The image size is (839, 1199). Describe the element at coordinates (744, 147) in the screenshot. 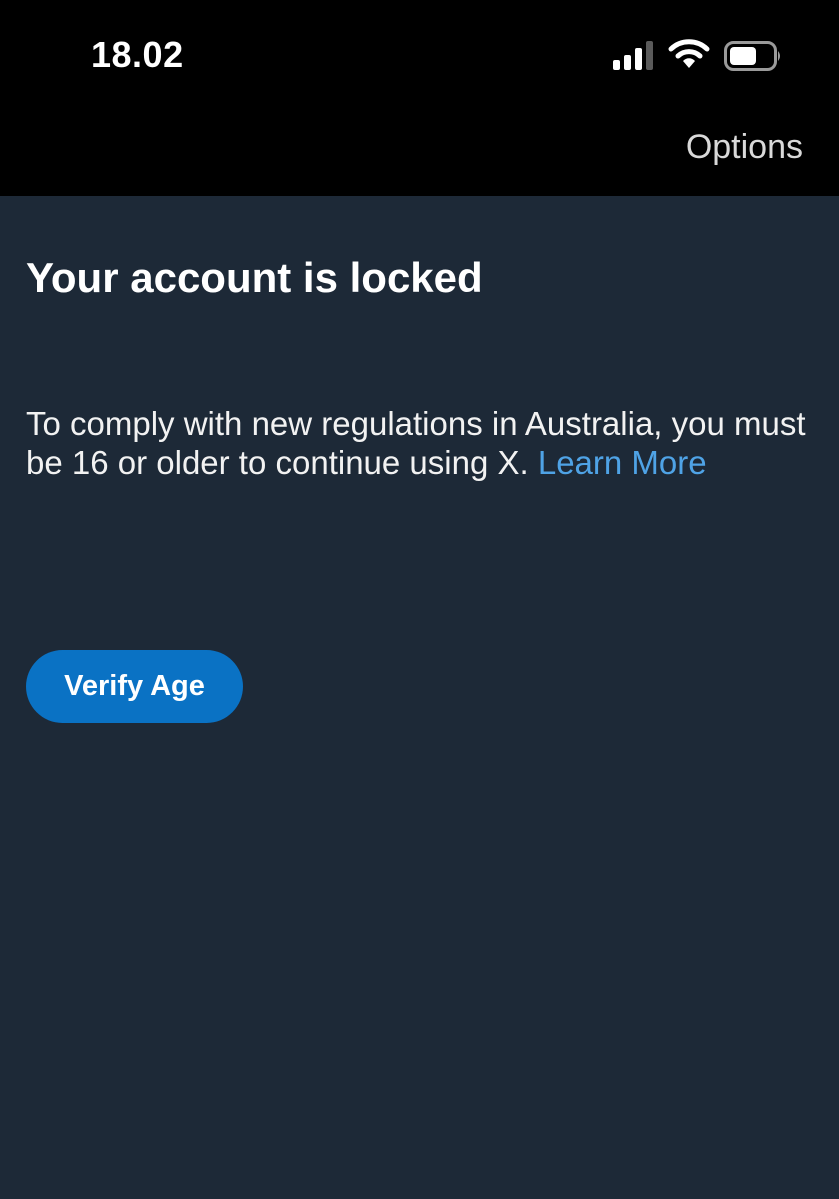

I see `options-button: Options` at that location.